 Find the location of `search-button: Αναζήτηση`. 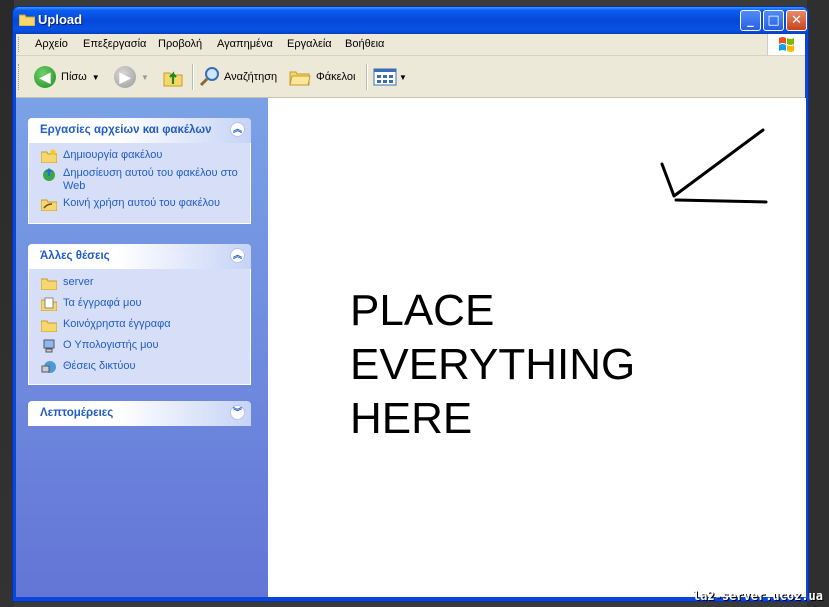

search-button: Αναζήτηση is located at coordinates (238, 77).